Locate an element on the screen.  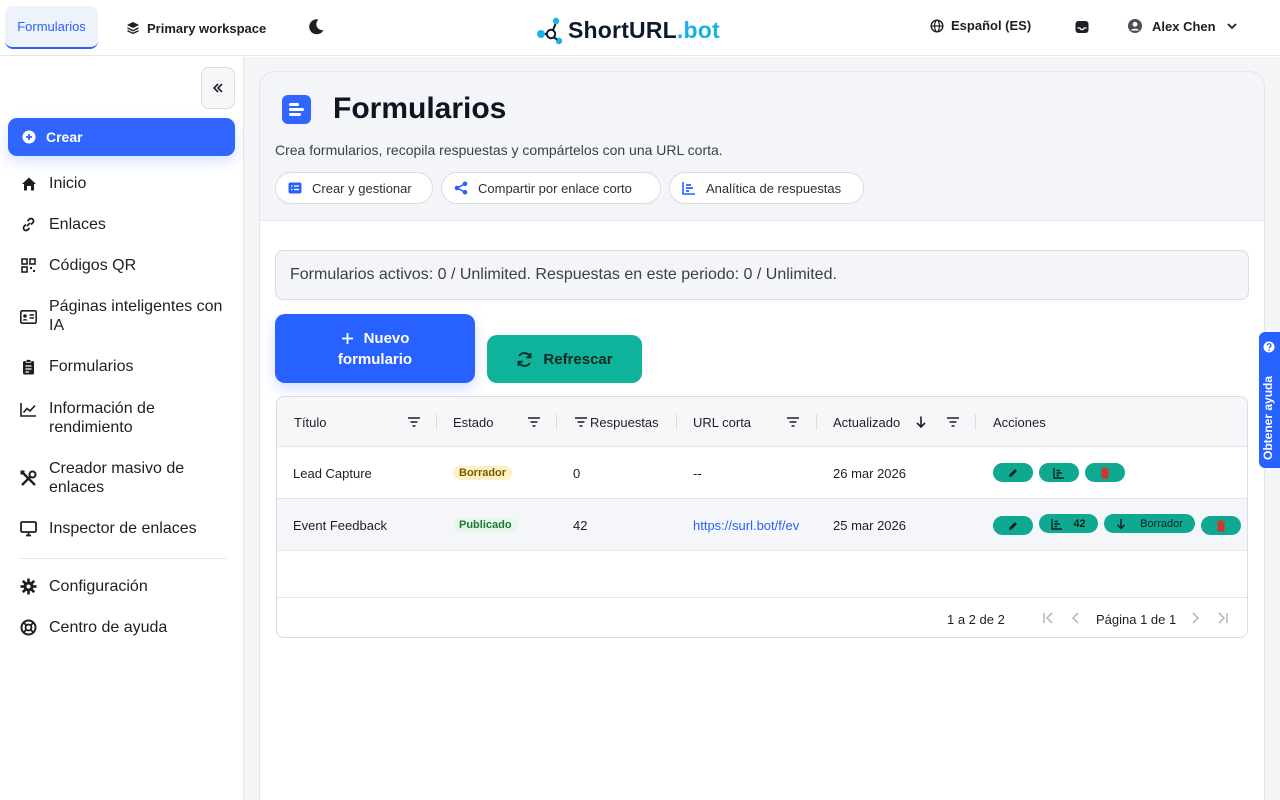
sidebar-item-codigos-qr: Códigos QR is located at coordinates (127, 265).